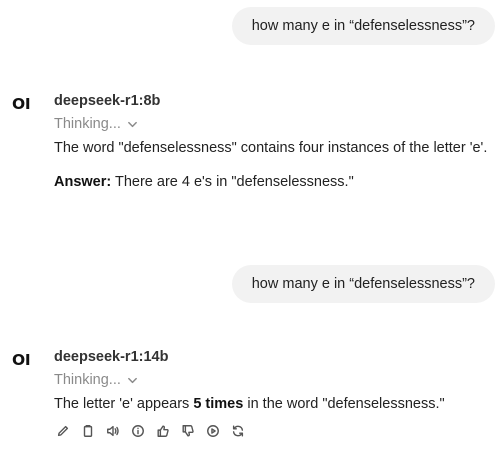 This screenshot has width=500, height=470. I want to click on edit-icon, so click(62, 431).